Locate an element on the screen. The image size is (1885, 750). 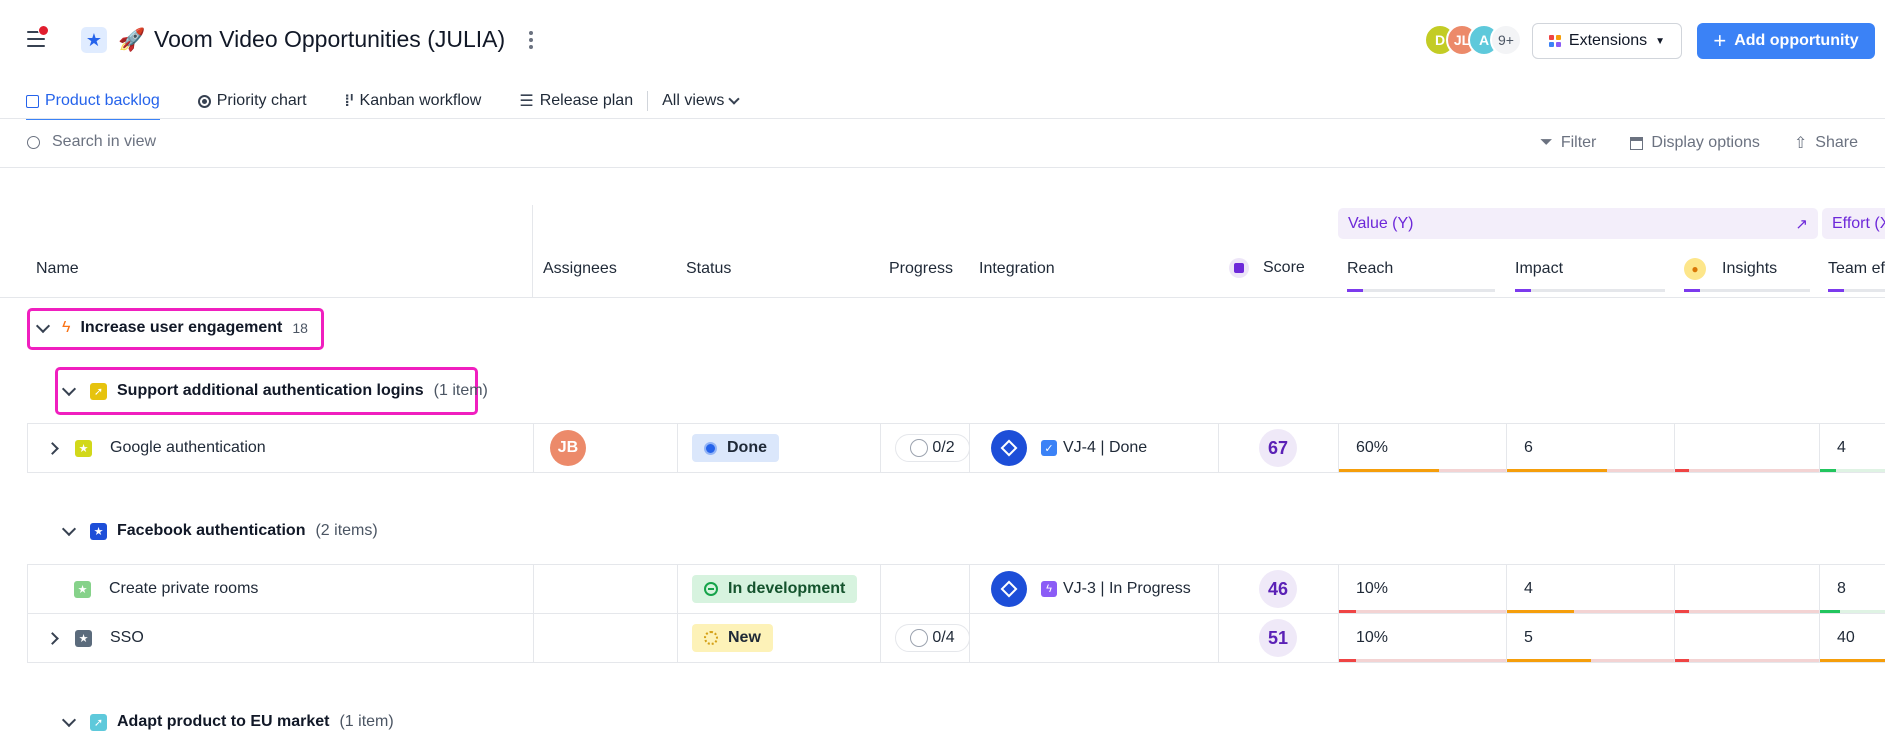
column-reach: Reach is located at coordinates (1370, 269).